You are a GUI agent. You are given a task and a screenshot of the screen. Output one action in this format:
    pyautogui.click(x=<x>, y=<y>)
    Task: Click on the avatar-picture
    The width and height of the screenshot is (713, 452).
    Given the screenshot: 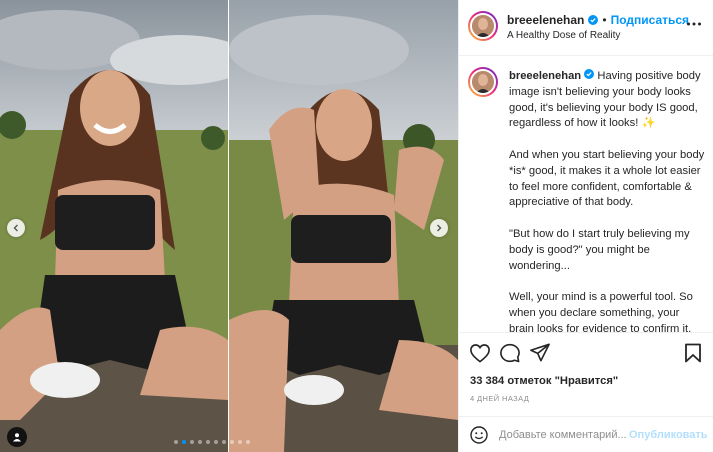 What is the action you would take?
    pyautogui.click(x=483, y=26)
    